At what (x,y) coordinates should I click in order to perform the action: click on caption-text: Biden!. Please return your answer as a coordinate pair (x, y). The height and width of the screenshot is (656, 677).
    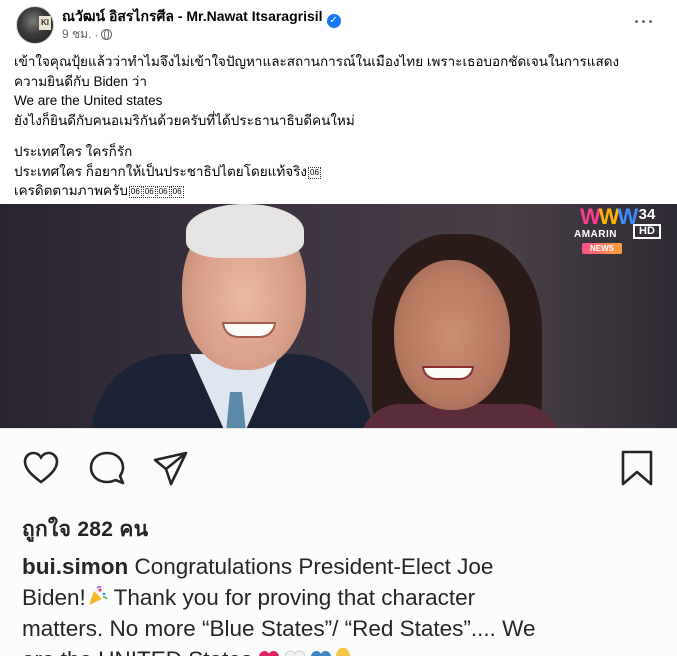
    Looking at the image, I should click on (54, 597).